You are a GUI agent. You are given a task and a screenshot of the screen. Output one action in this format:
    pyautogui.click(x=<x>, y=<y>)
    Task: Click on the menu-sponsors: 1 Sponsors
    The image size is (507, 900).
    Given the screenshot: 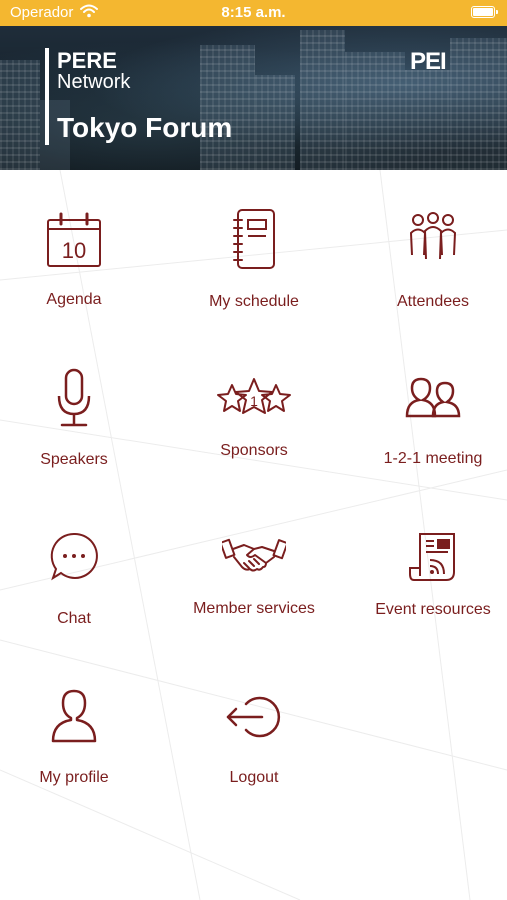 What is the action you would take?
    pyautogui.click(x=254, y=418)
    